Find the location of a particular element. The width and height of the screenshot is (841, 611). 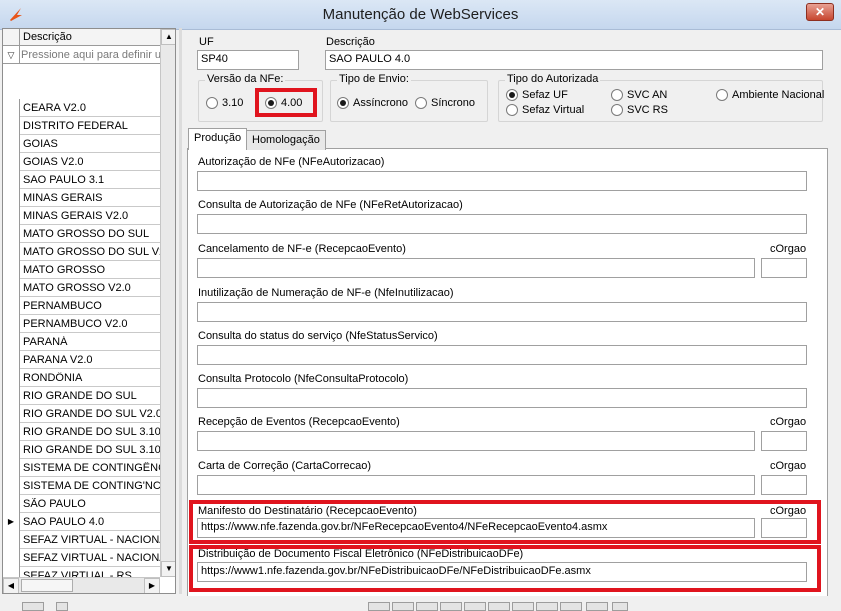

scroll-up-icon: ▲ is located at coordinates (168, 37).